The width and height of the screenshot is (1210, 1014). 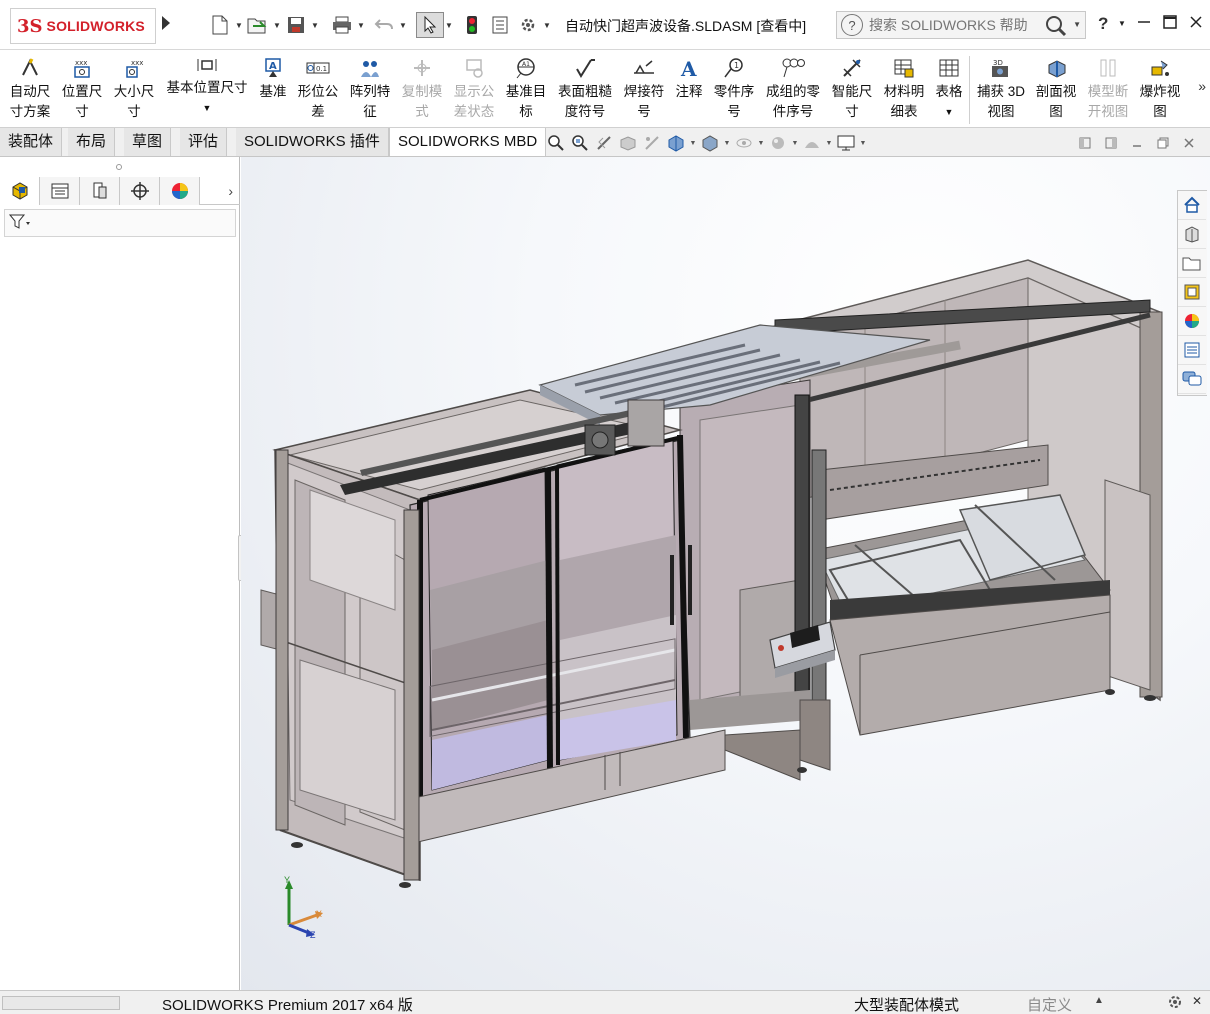 What do you see at coordinates (949, 112) in the screenshot?
I see `table-dropdown-icon: ▼` at bounding box center [949, 112].